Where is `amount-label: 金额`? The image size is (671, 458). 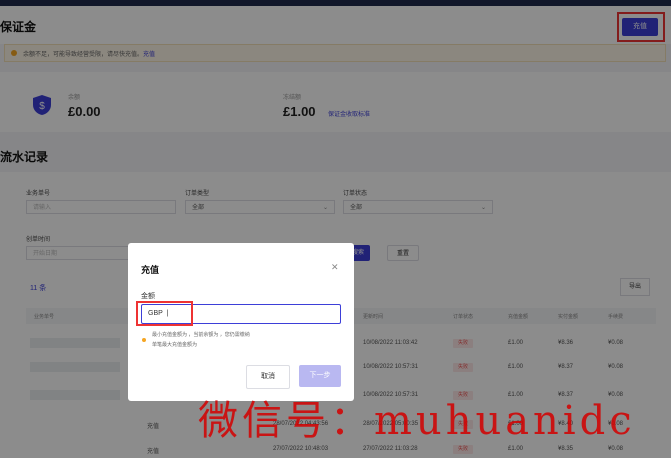 amount-label: 金额 is located at coordinates (148, 296).